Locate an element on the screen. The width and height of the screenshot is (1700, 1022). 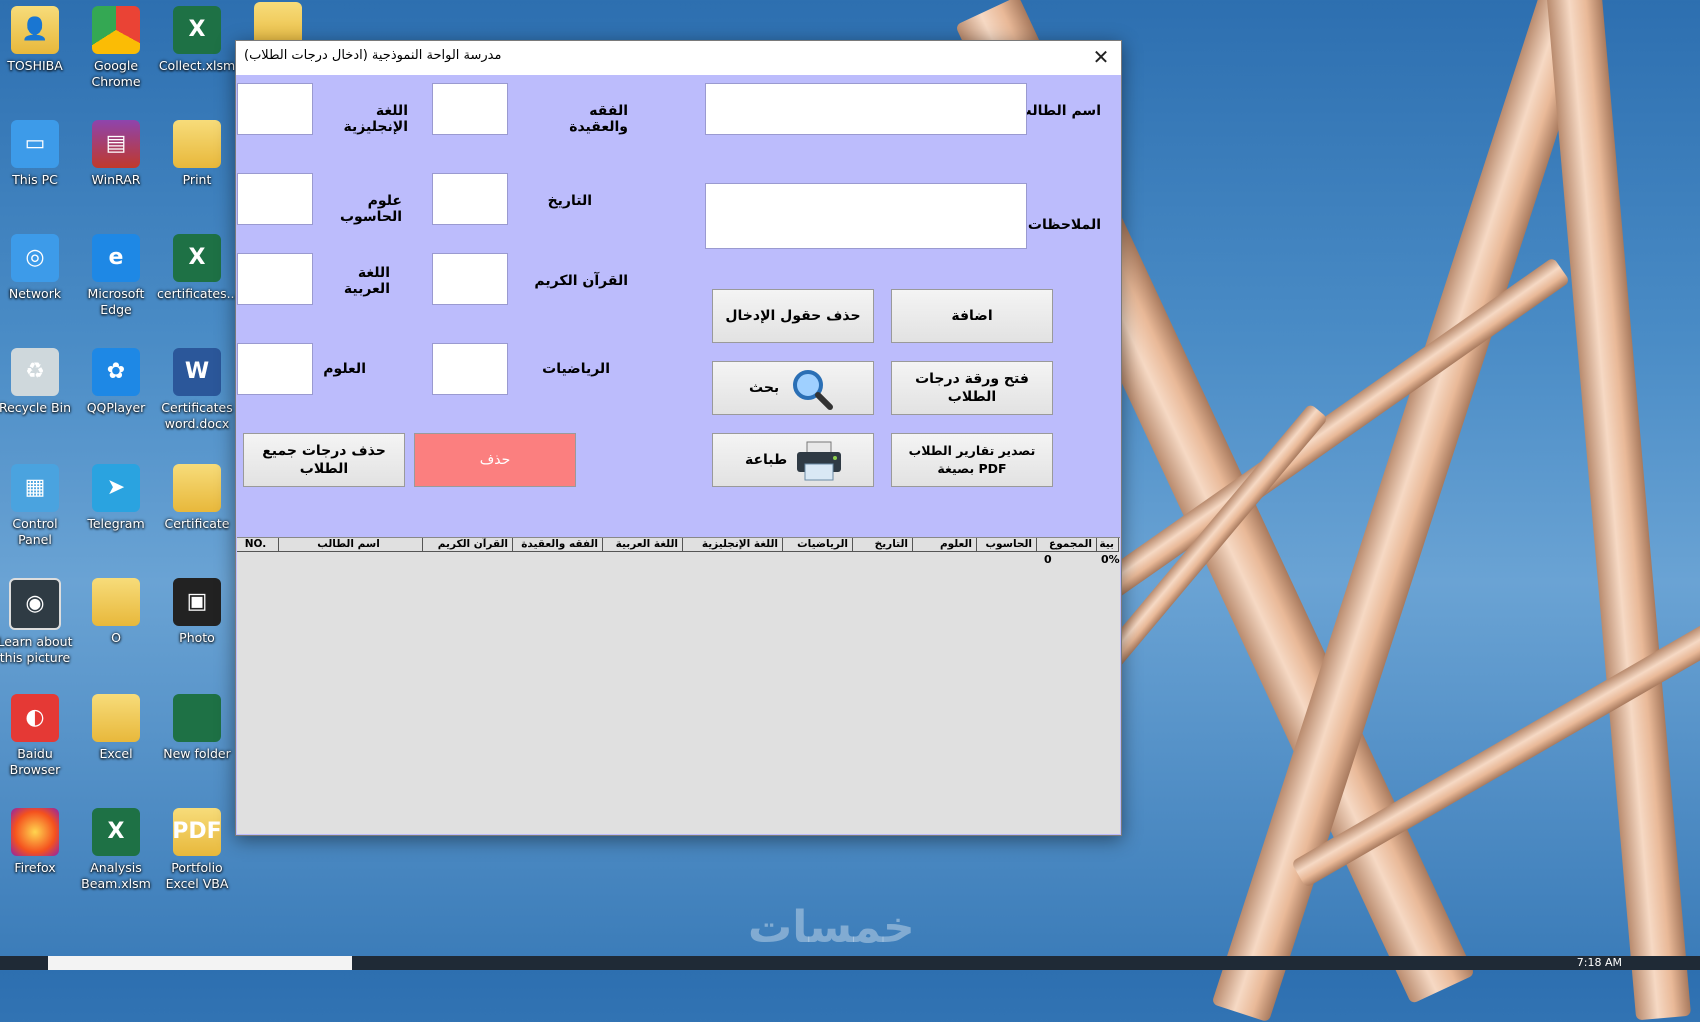
desktop-icon-excel: Excel is located at coordinates (116, 728).